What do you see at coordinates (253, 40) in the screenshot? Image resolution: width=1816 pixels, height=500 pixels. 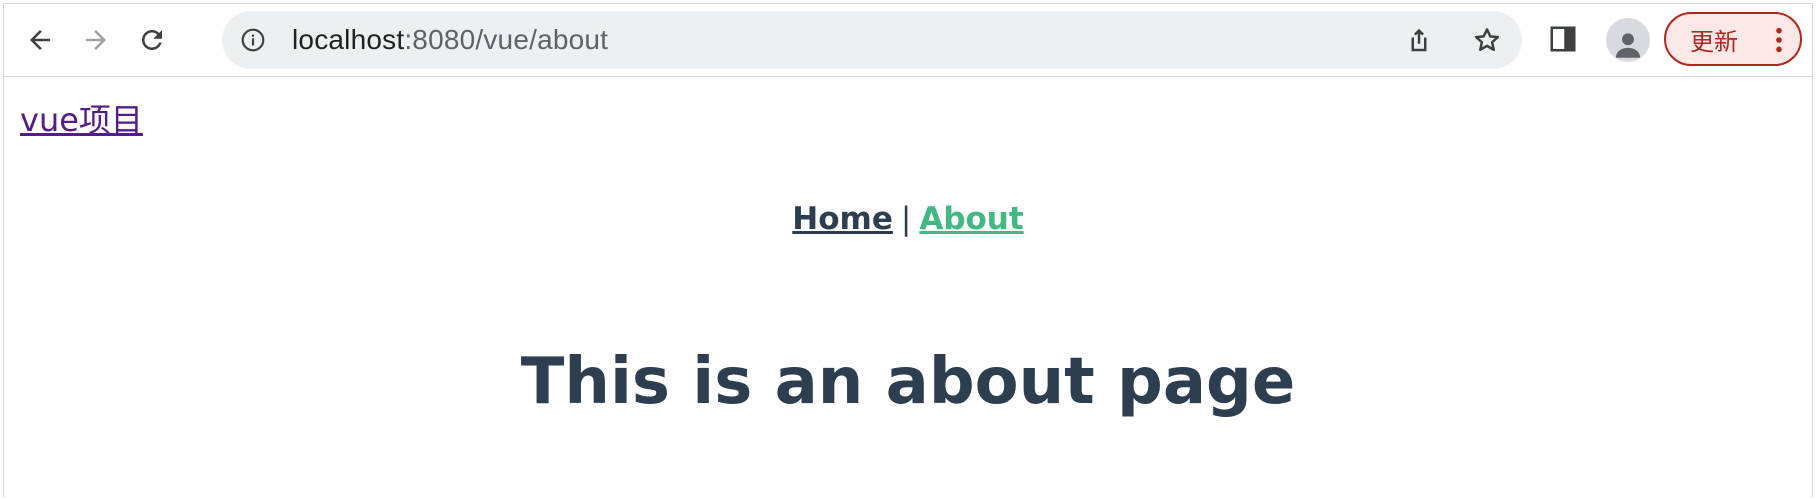 I see `info-icon` at bounding box center [253, 40].